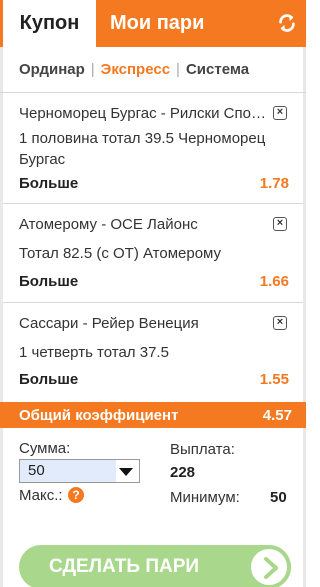  What do you see at coordinates (94, 352) in the screenshot?
I see `bet-market: 1 четверть тотал 37.5` at bounding box center [94, 352].